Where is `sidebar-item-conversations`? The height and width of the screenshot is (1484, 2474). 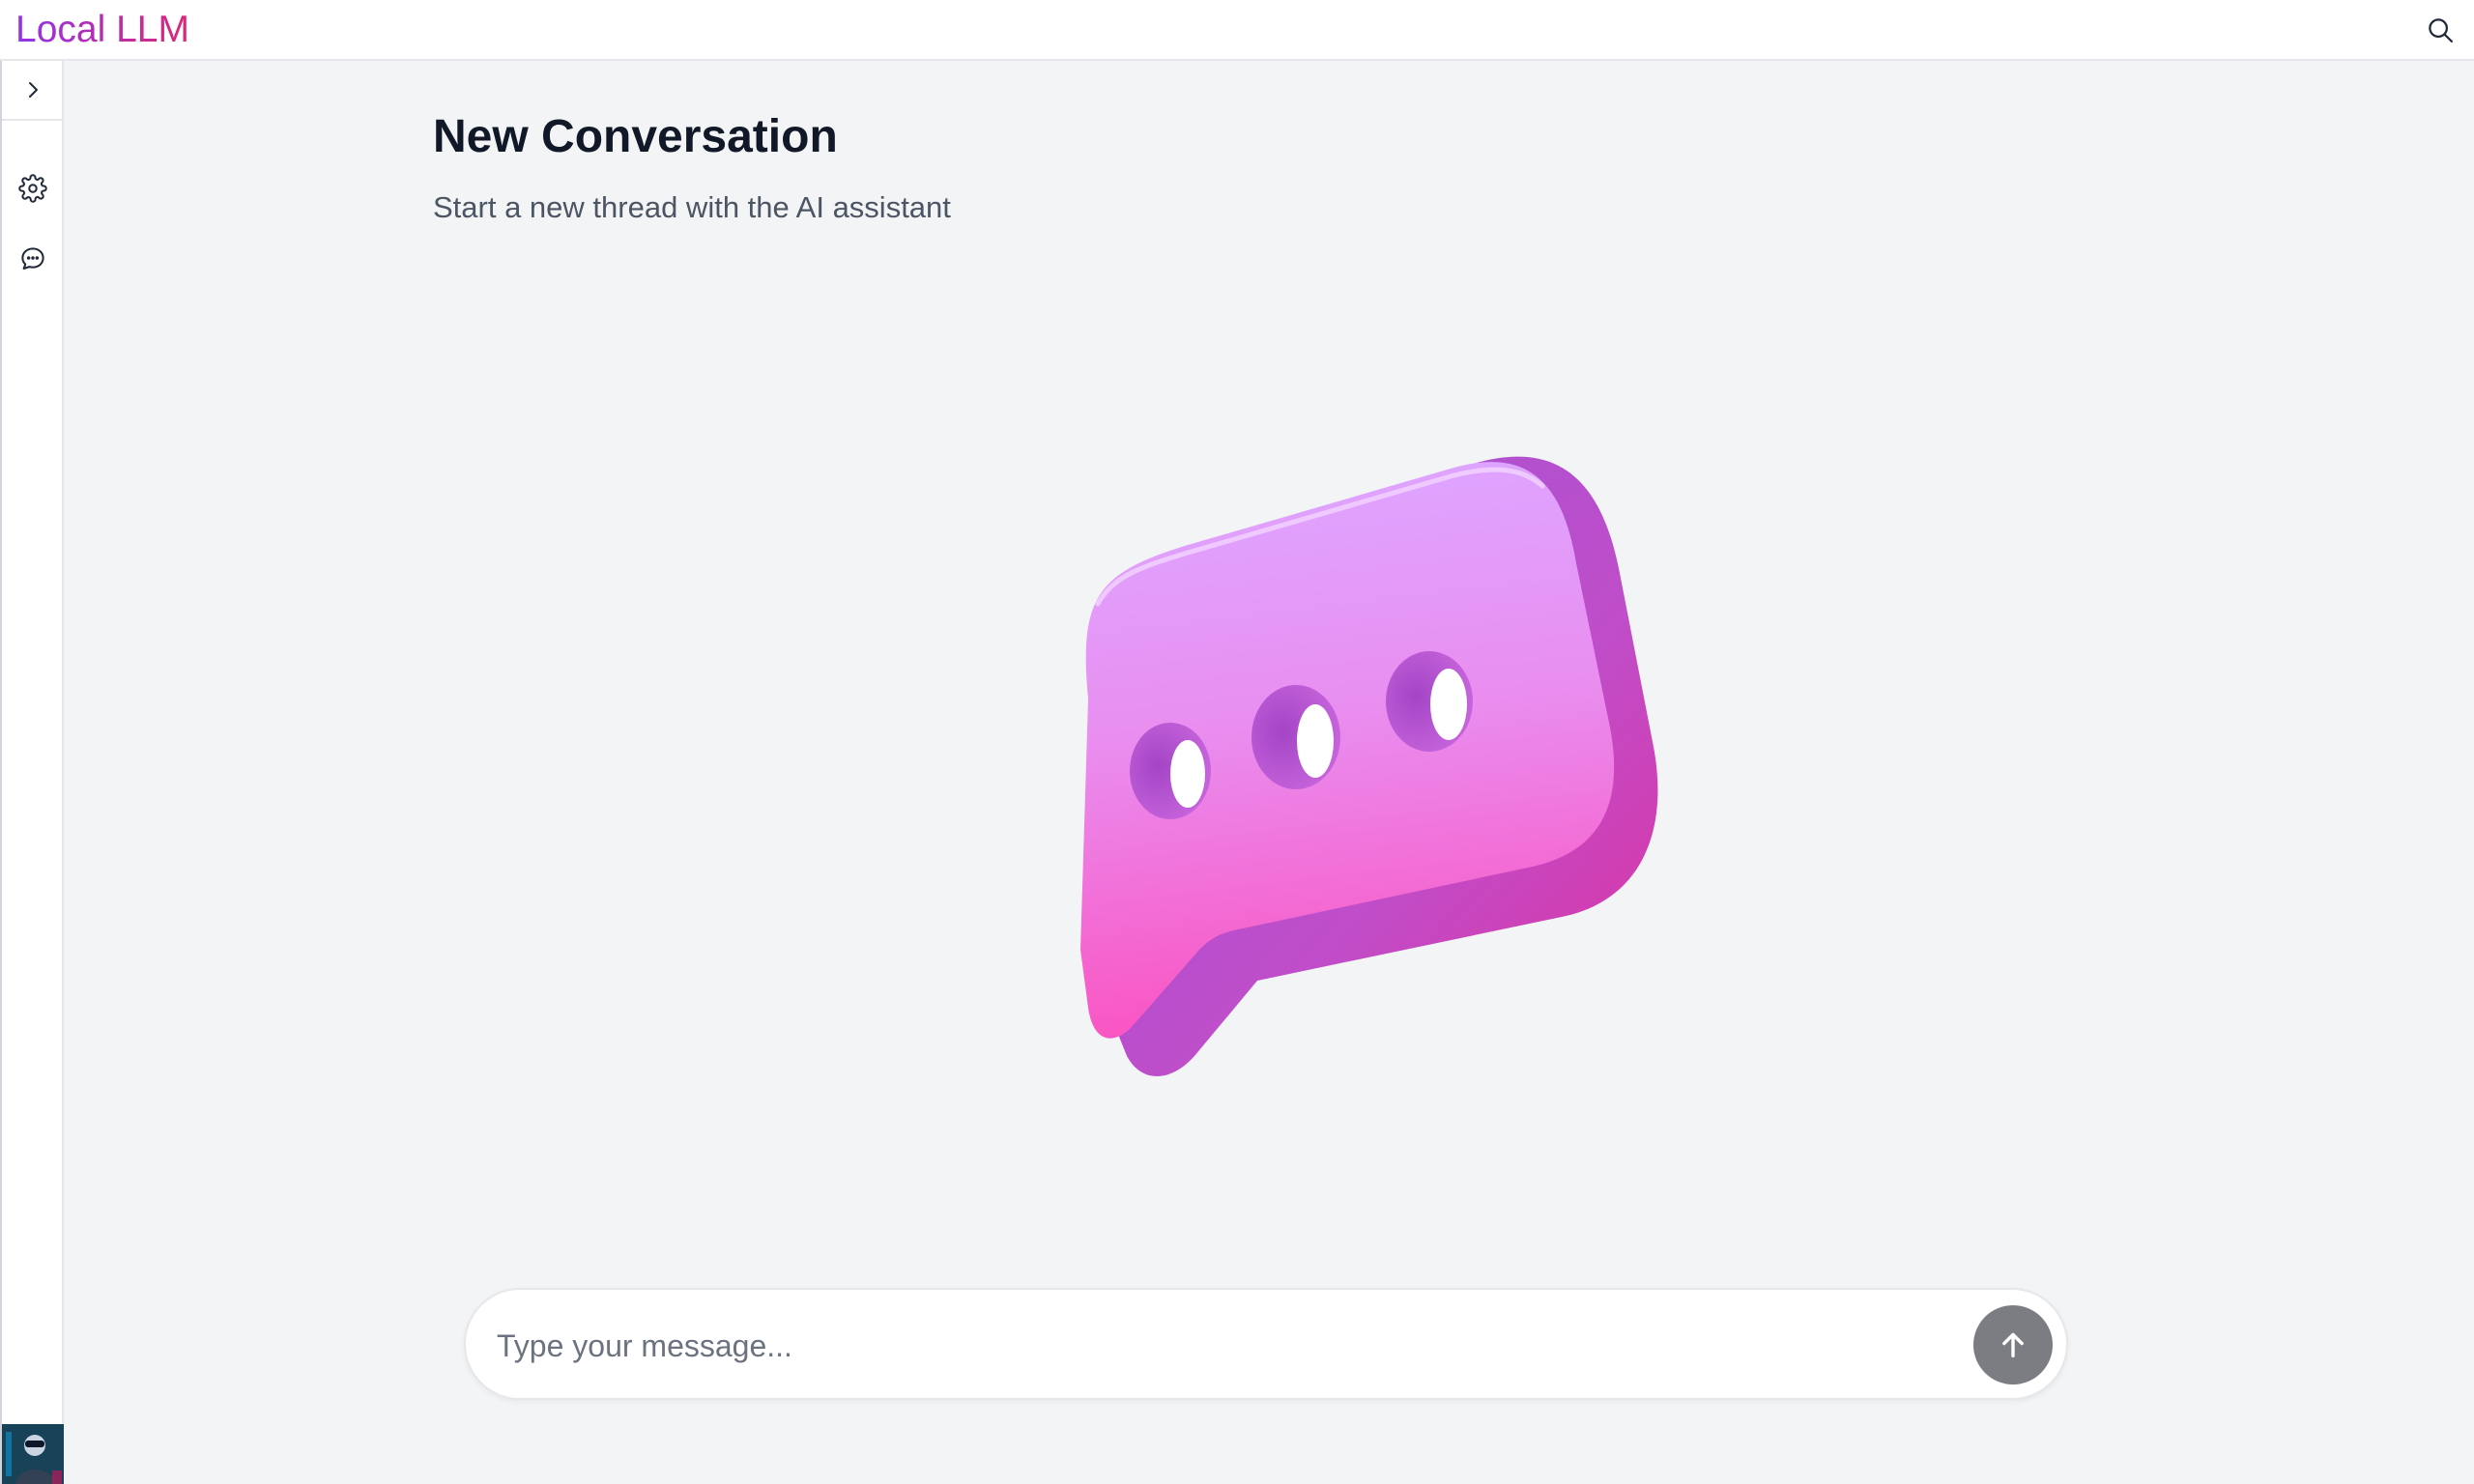
sidebar-item-conversations is located at coordinates (33, 259).